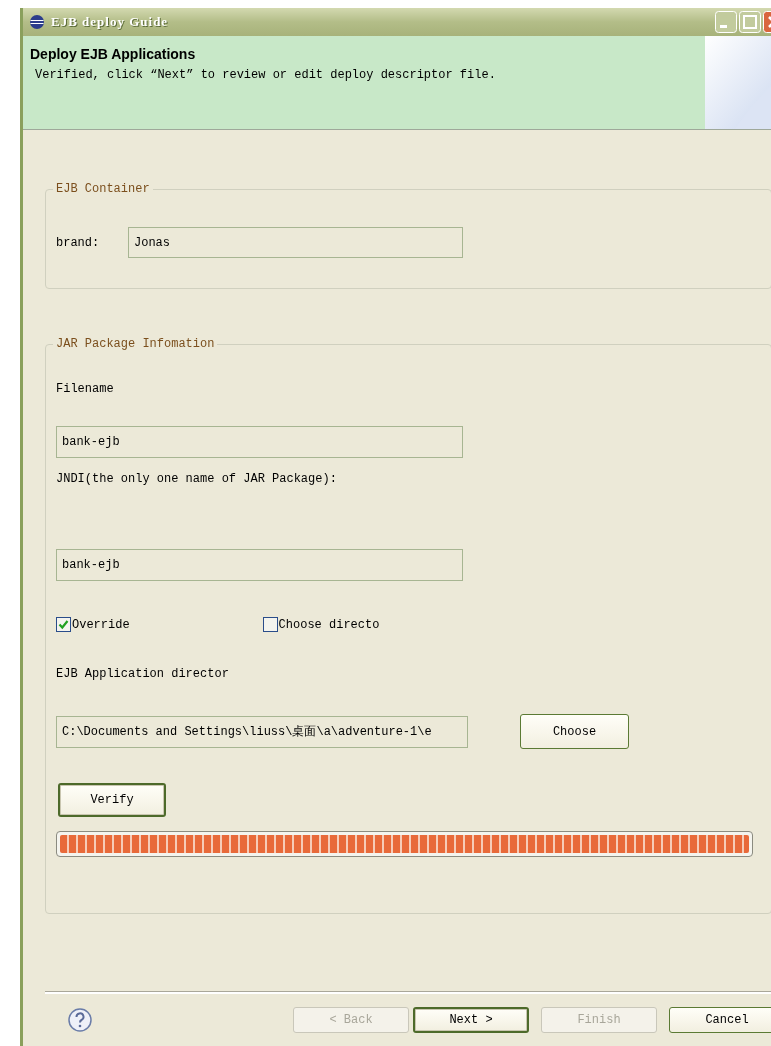 This screenshot has width=771, height=1046. I want to click on checkbox-label: Override, so click(101, 624).